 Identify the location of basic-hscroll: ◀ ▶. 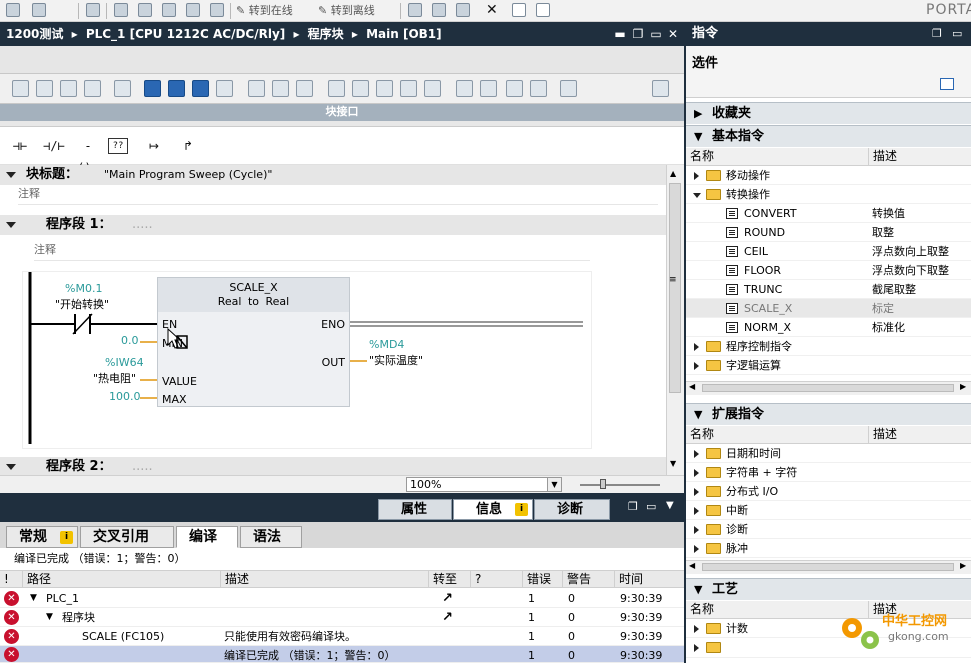
(828, 388).